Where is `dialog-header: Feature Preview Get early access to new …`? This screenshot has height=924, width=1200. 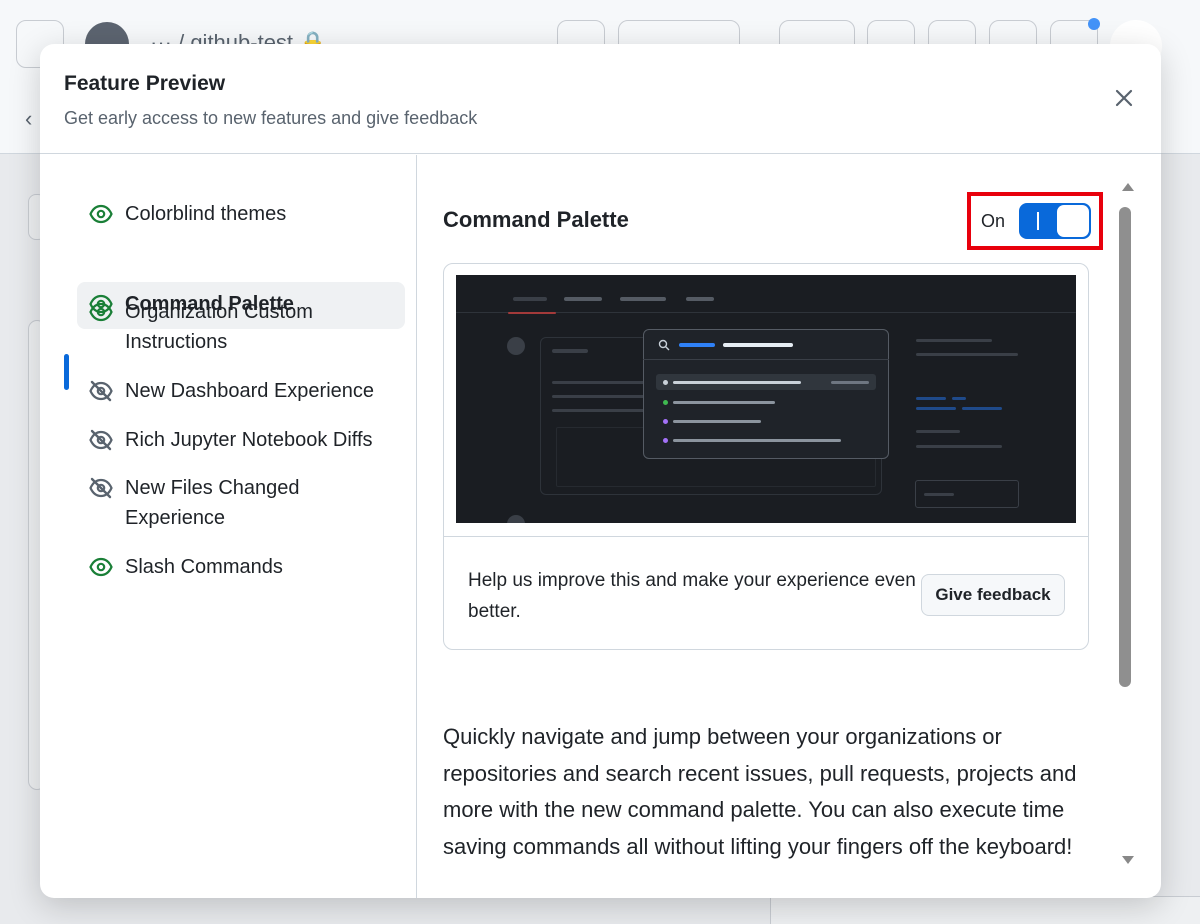 dialog-header: Feature Preview Get early access to new … is located at coordinates (600, 99).